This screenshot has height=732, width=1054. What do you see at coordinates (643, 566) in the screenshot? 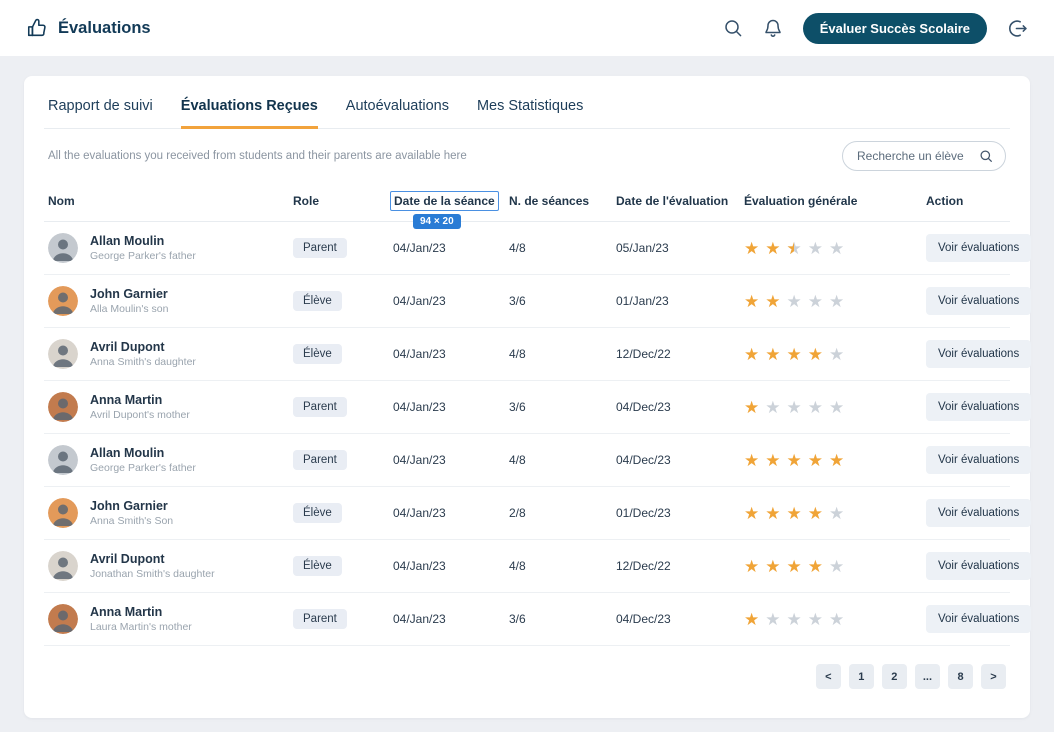
I see `evaluation-date: 12/Dec/22` at bounding box center [643, 566].